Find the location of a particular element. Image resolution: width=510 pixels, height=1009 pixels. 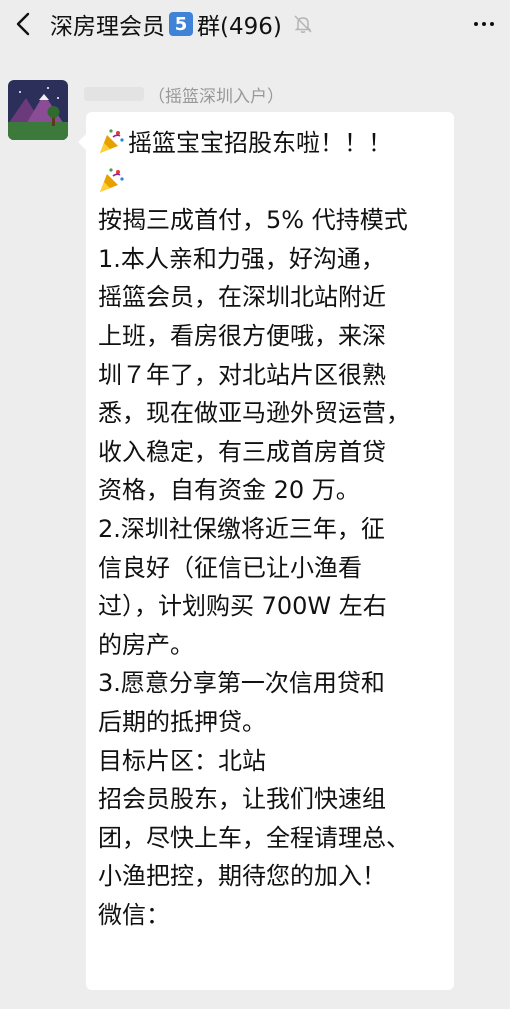

message-line: 小渔把控，期待您的加入！ is located at coordinates (242, 876).